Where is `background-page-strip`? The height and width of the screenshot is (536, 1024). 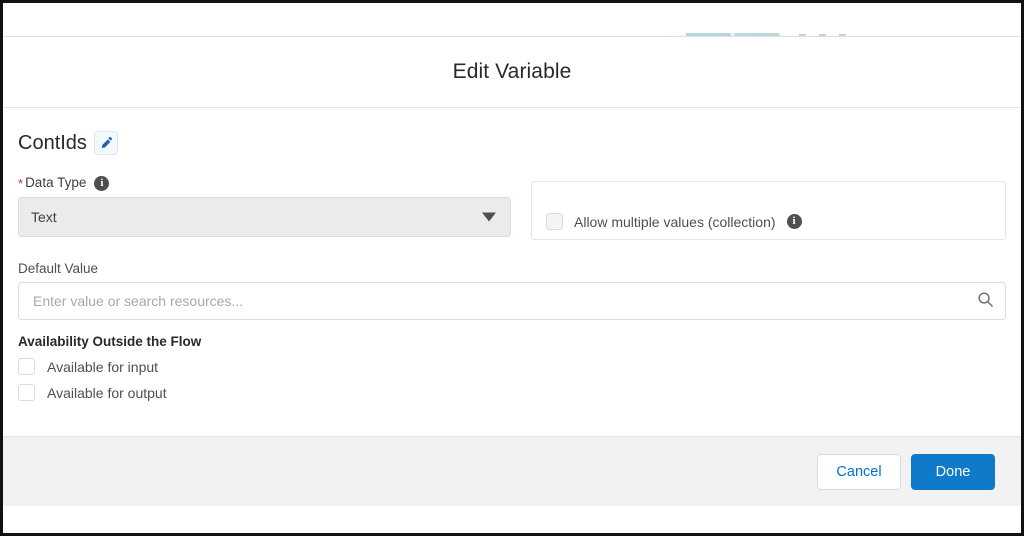 background-page-strip is located at coordinates (512, 19).